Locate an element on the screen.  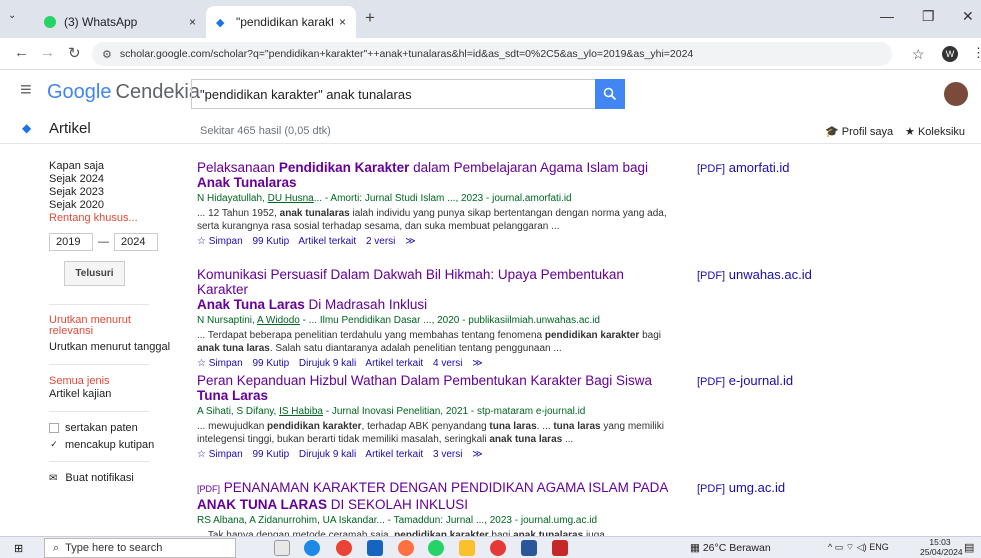
include-patents-checkbox: sertakan paten is located at coordinates (114, 428).